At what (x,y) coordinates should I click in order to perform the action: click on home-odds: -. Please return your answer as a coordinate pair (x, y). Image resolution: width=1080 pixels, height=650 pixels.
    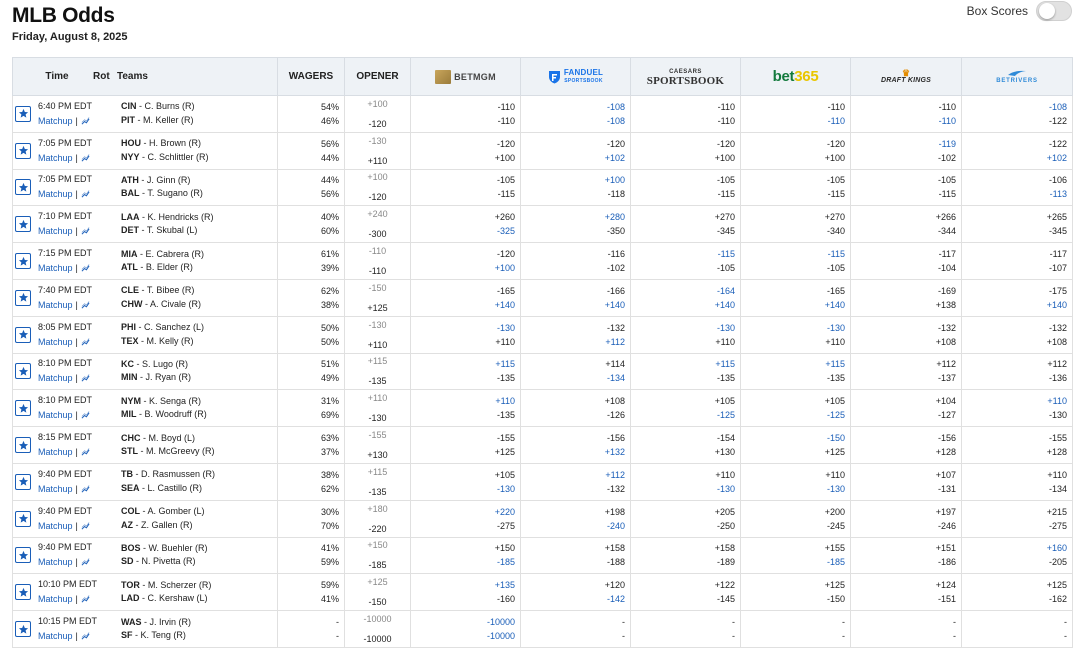
    Looking at the image, I should click on (1014, 636).